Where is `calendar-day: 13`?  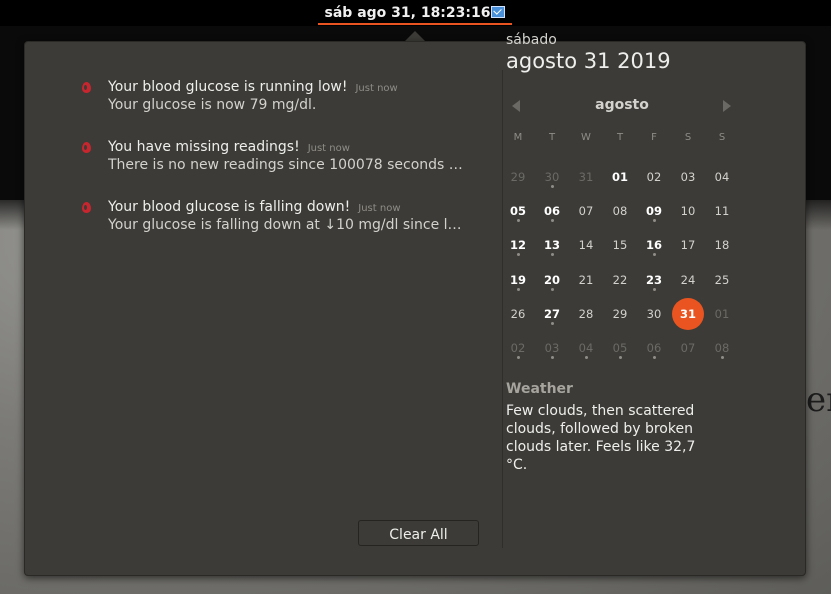
calendar-day: 13 is located at coordinates (552, 245).